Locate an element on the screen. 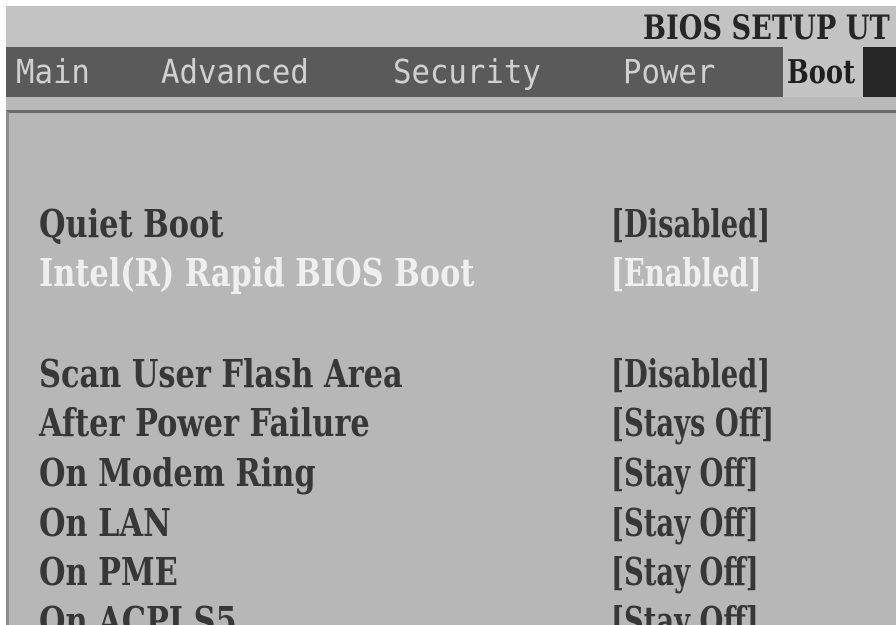 The image size is (896, 625). tab-security-label: Security is located at coordinates (467, 71).